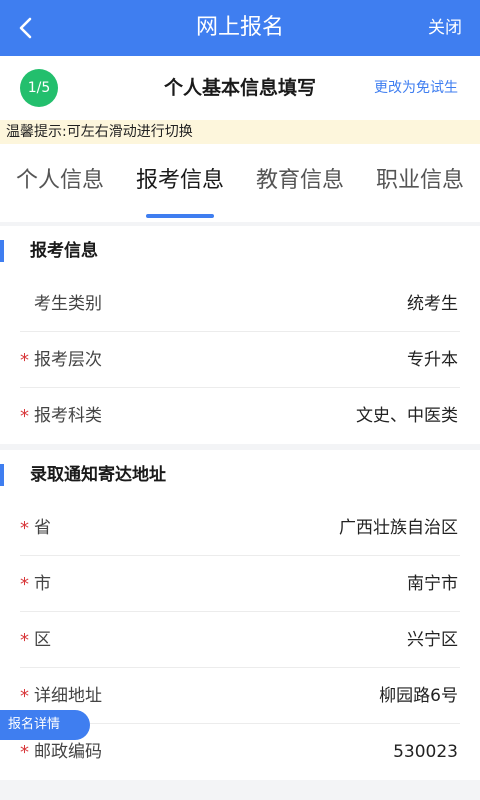  Describe the element at coordinates (240, 132) in the screenshot. I see `swipe-tip: 温馨提示:可左右滑动进行切换` at that location.